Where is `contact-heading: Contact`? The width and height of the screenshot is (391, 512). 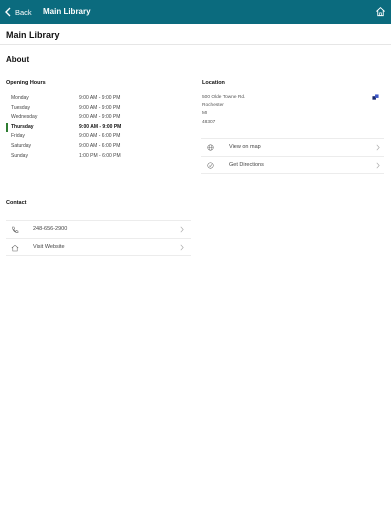 contact-heading: Contact is located at coordinates (16, 203).